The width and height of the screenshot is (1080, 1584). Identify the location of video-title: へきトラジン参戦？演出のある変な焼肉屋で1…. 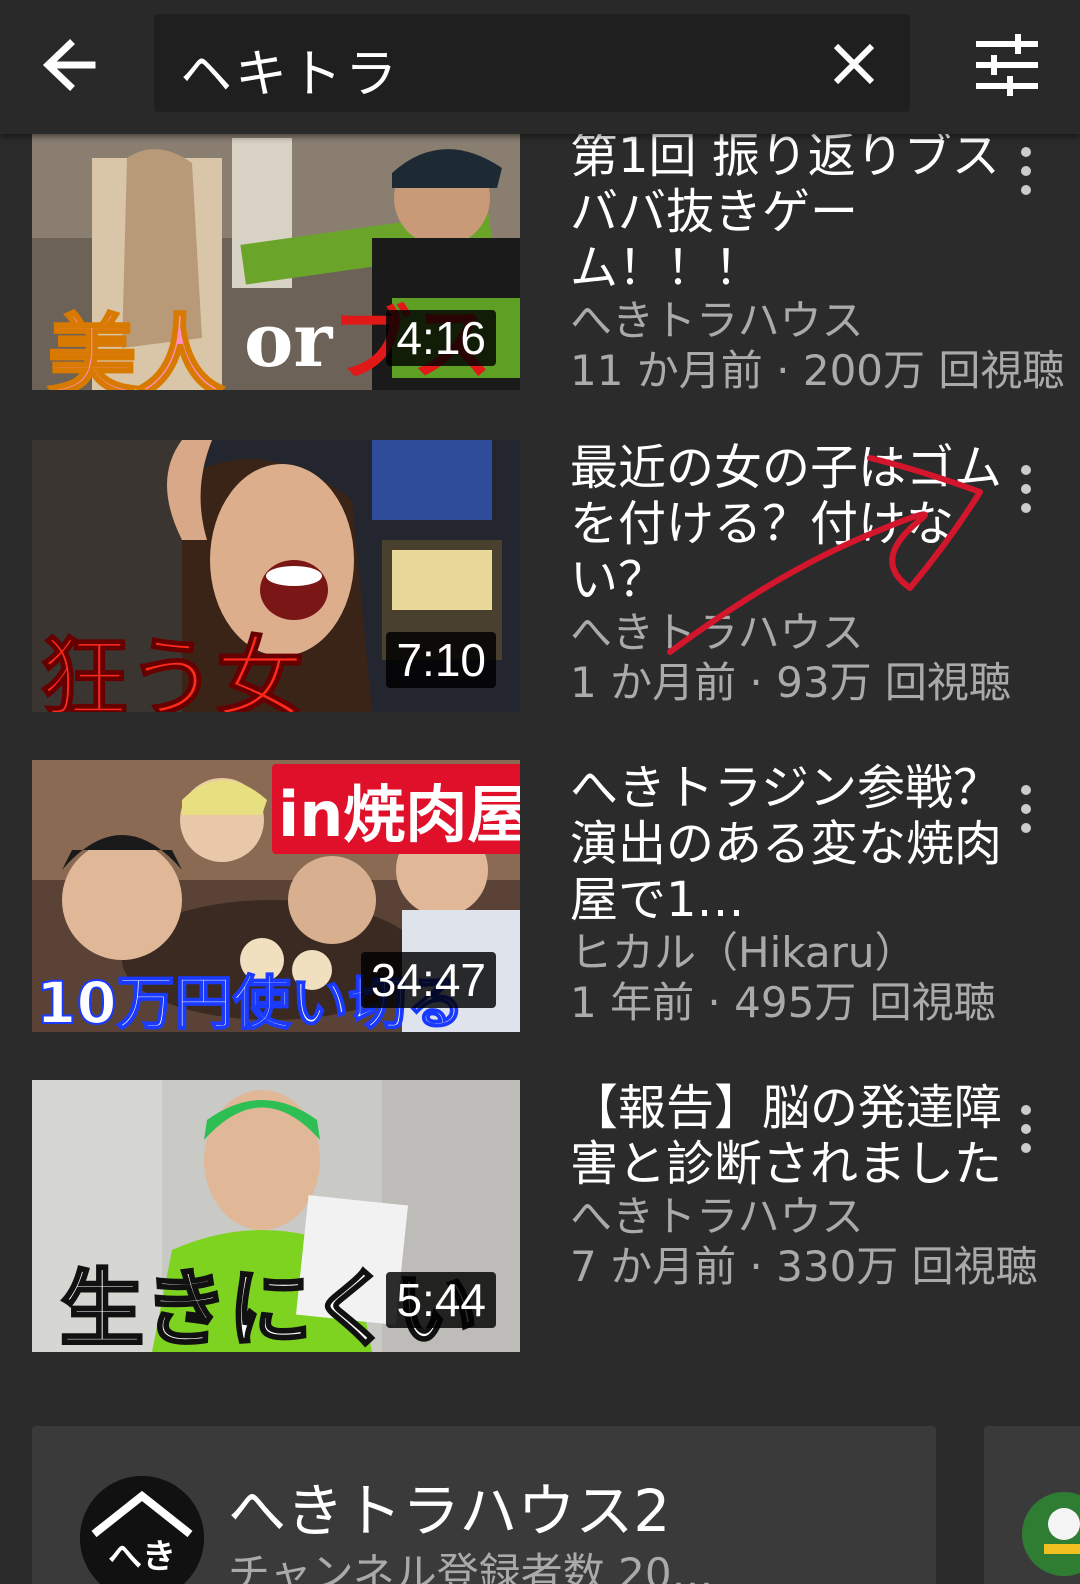
(795, 844).